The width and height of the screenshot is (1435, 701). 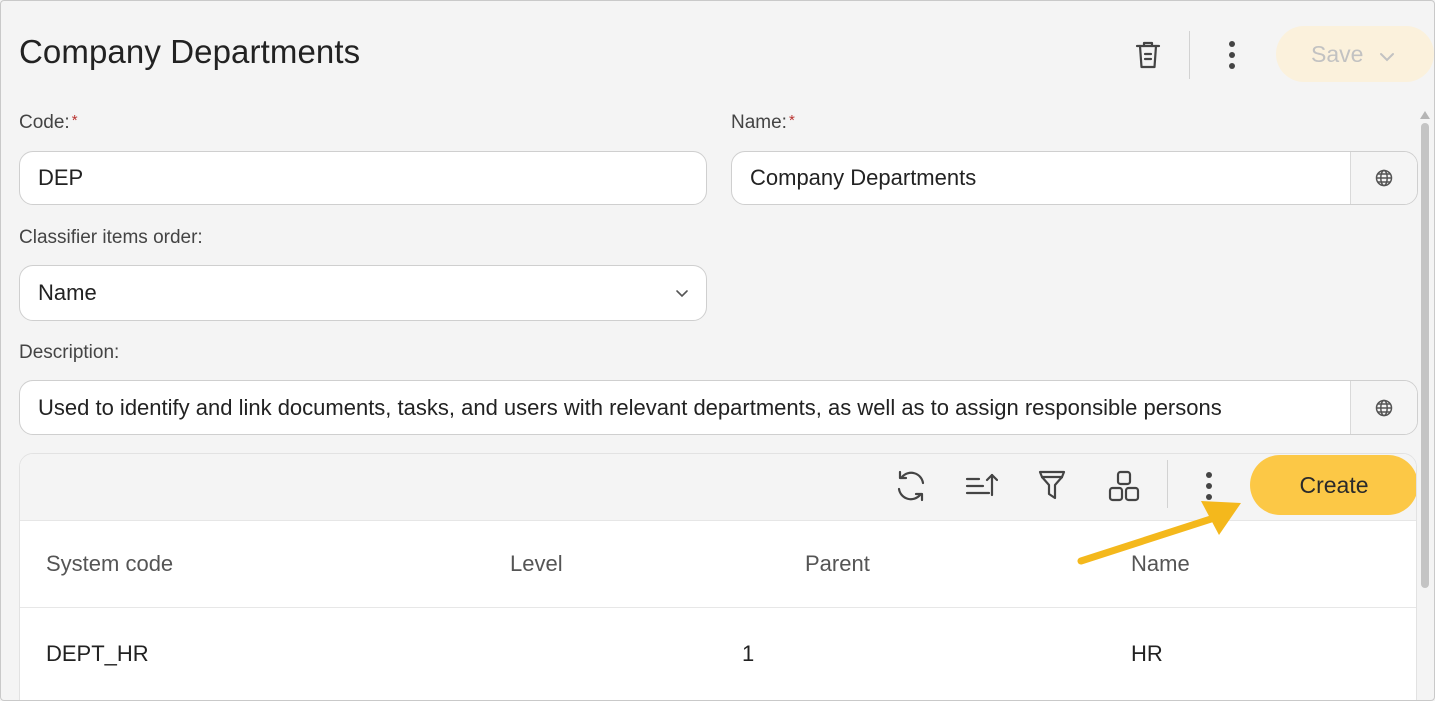 I want to click on name-value: Company Departments, so click(x=863, y=177).